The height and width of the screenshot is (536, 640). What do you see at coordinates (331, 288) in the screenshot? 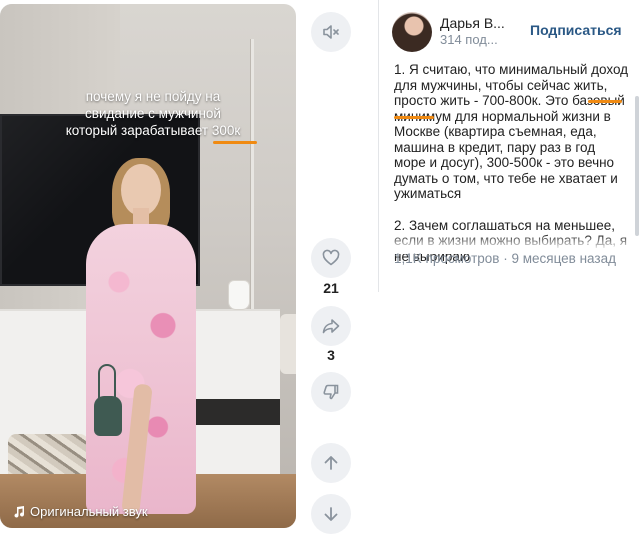
I see `like-count: 21` at bounding box center [331, 288].